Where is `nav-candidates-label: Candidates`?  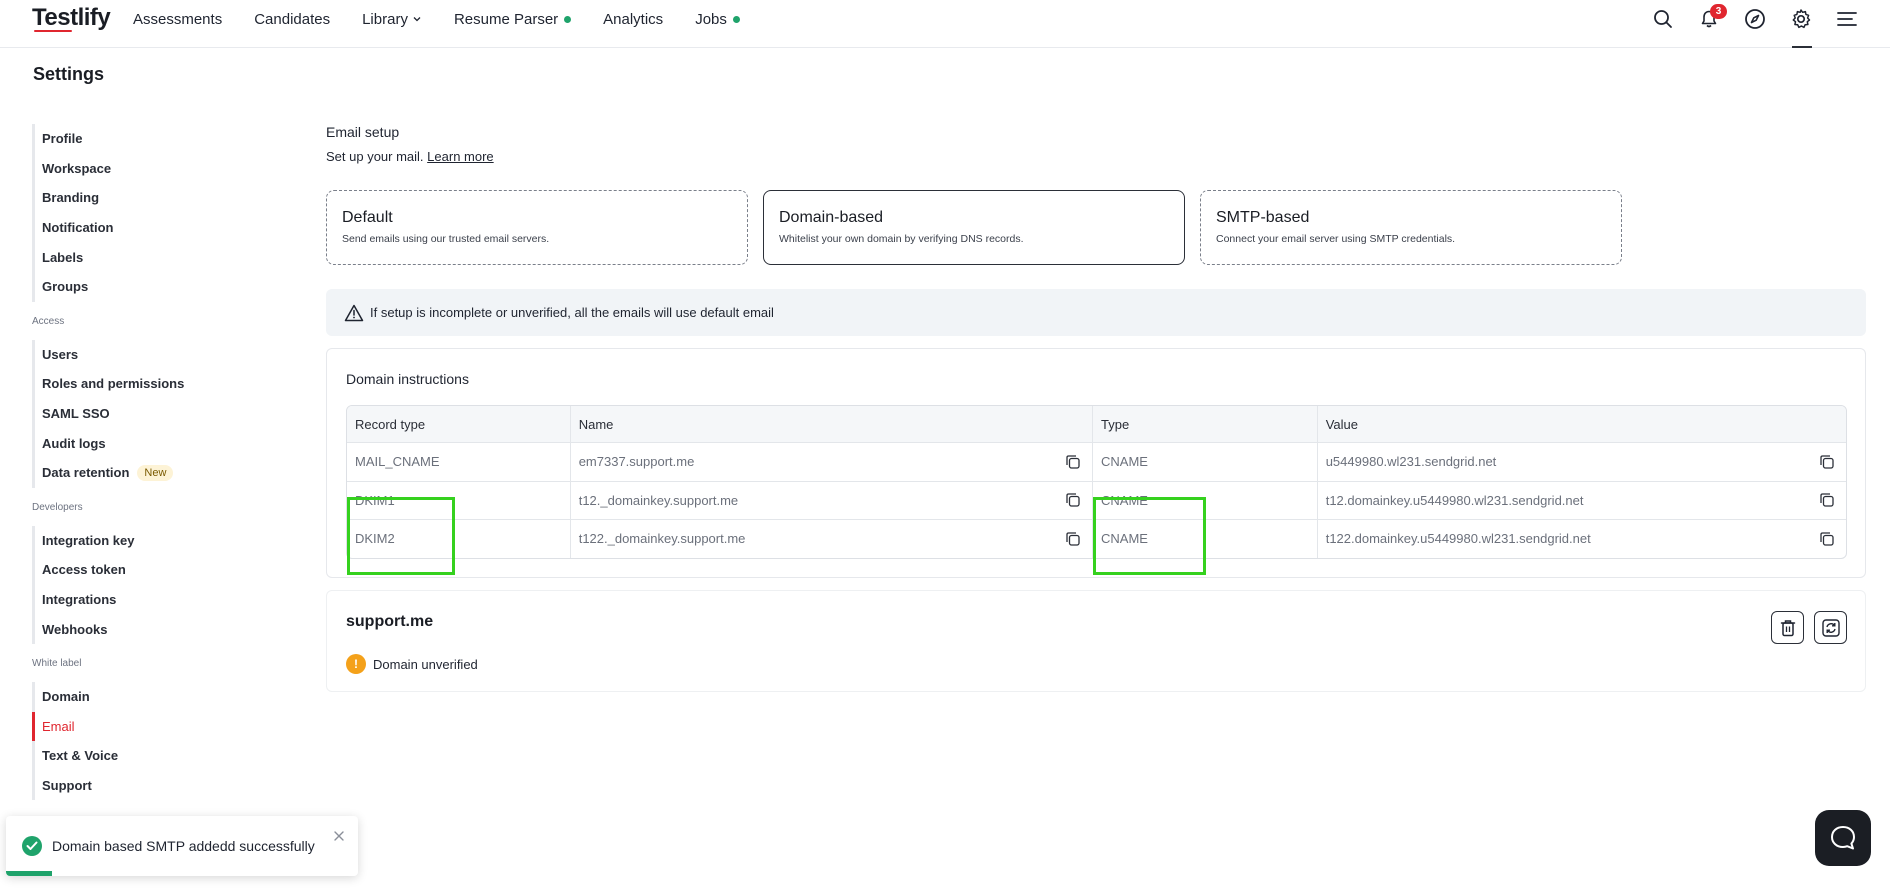 nav-candidates-label: Candidates is located at coordinates (292, 19).